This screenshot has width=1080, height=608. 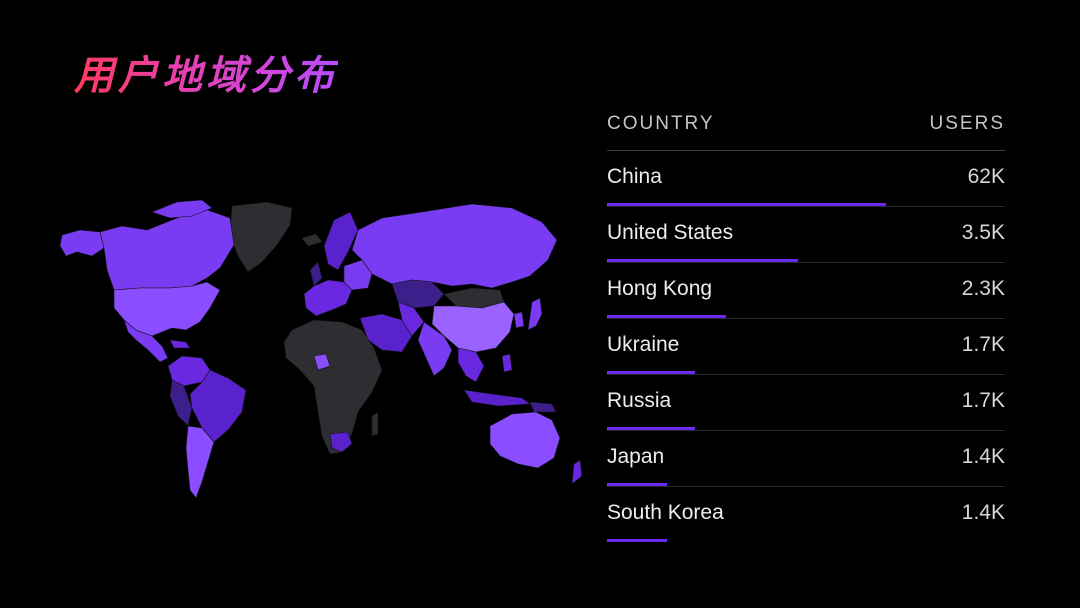 What do you see at coordinates (82, 243) in the screenshot?
I see `map-region-alaska` at bounding box center [82, 243].